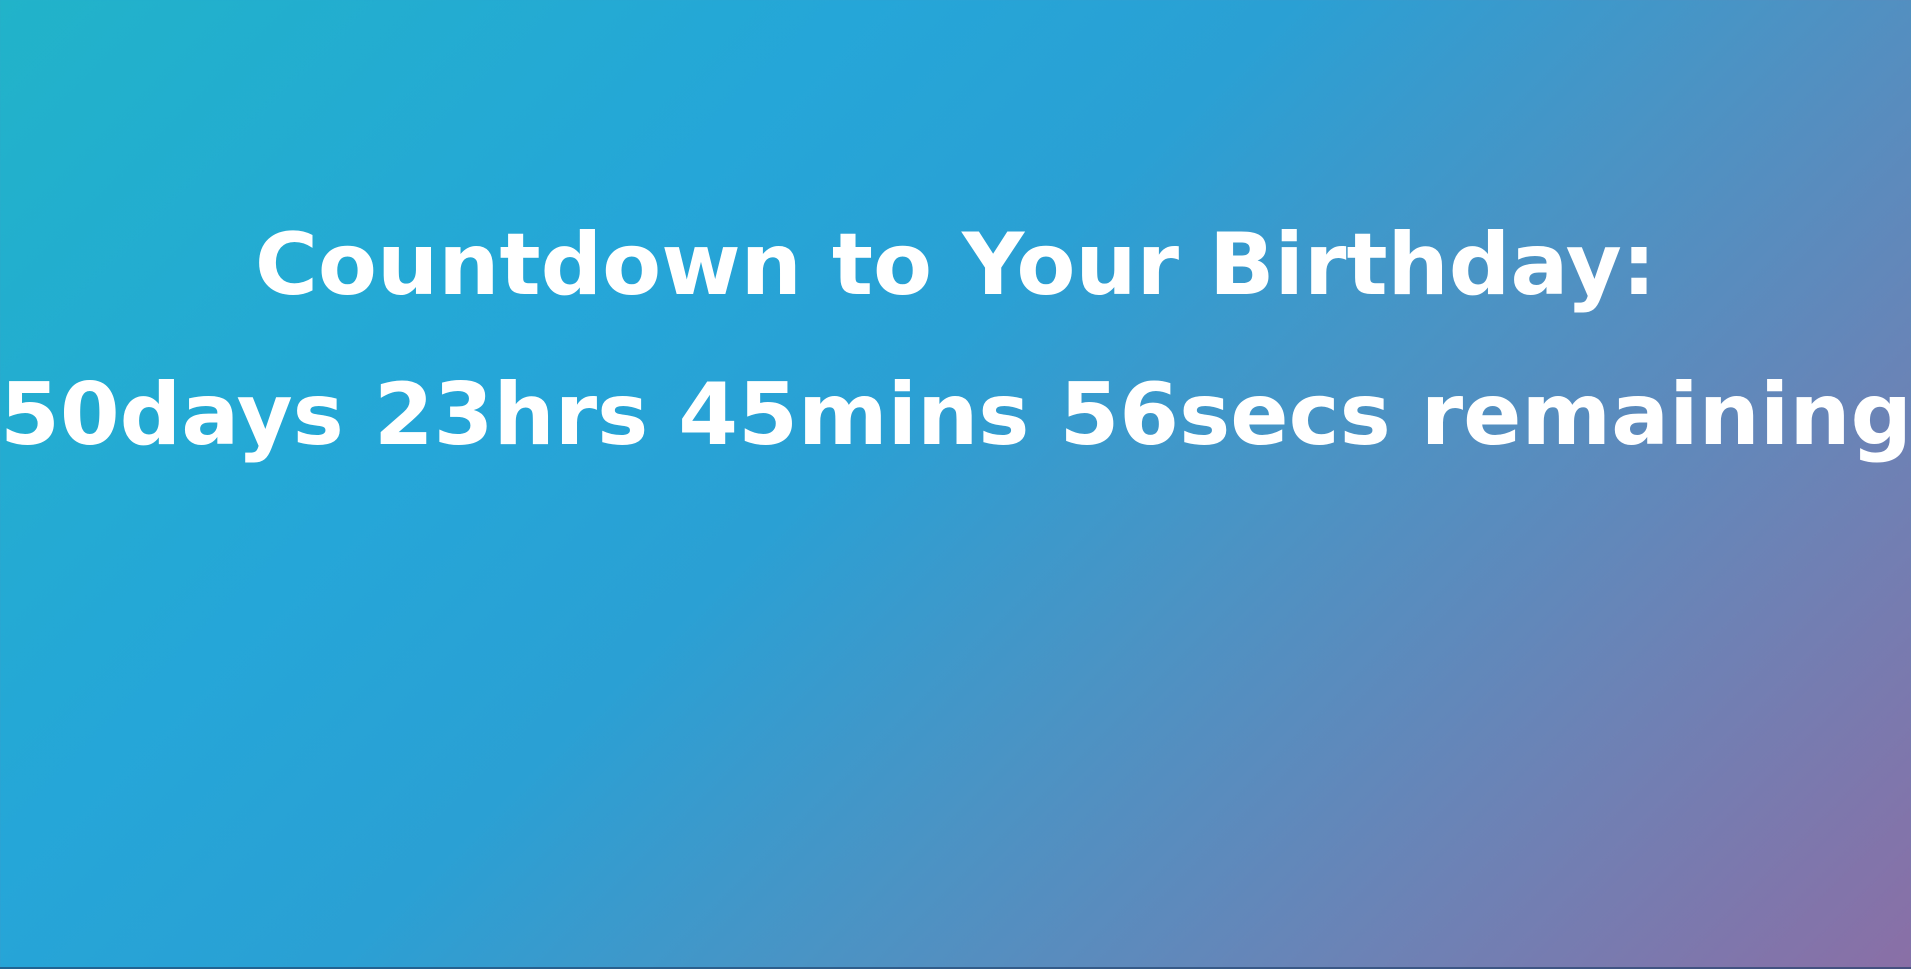  I want to click on countdown-seconds: 56secs, so click(1225, 415).